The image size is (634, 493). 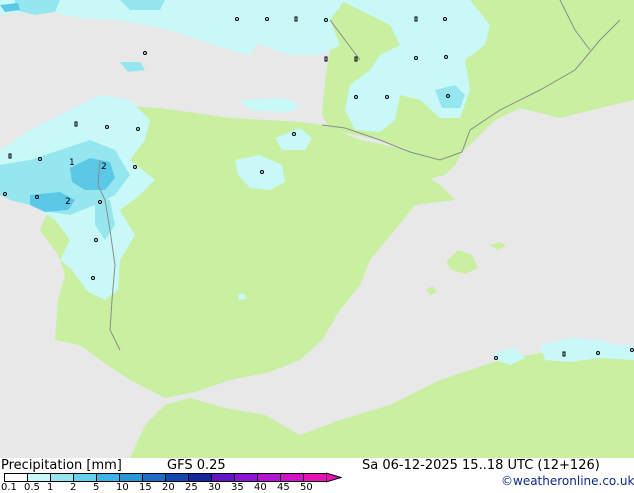 What do you see at coordinates (9, 487) in the screenshot?
I see `legend-tick-label: 0.1` at bounding box center [9, 487].